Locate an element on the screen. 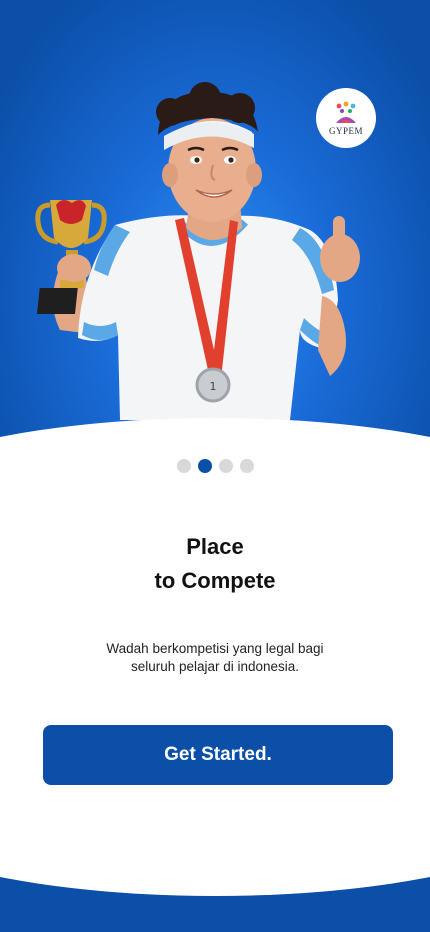 The image size is (430, 932). page-indicator is located at coordinates (215, 466).